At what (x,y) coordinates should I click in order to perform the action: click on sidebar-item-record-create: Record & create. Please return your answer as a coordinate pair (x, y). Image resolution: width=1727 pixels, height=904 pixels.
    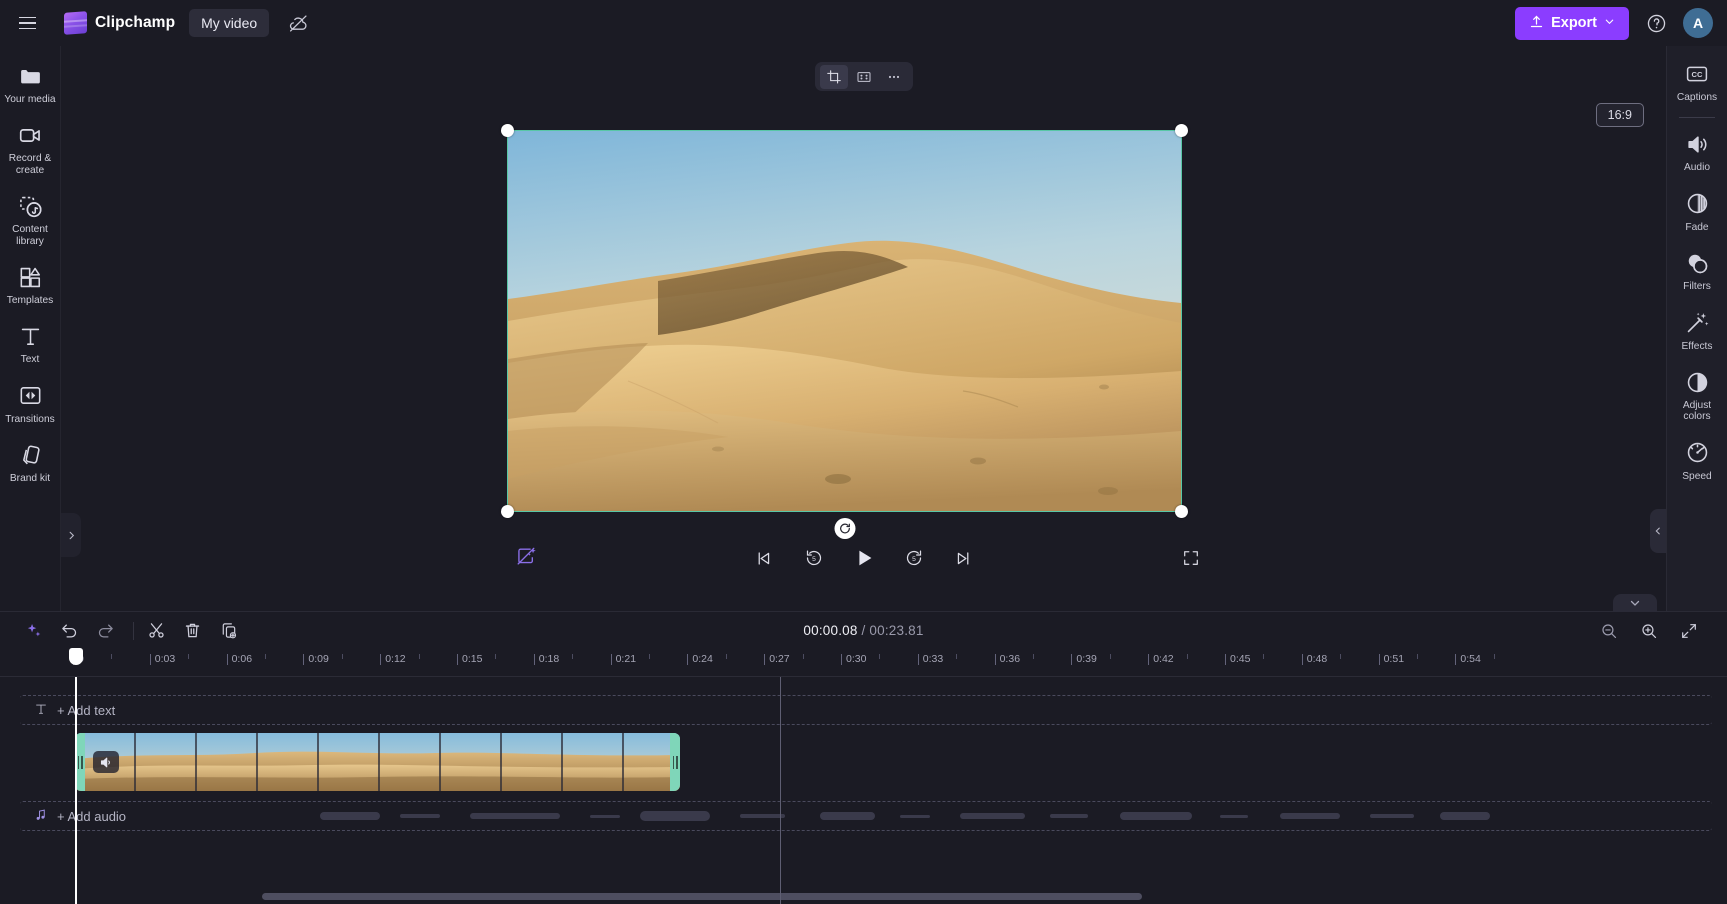
    Looking at the image, I should click on (30, 148).